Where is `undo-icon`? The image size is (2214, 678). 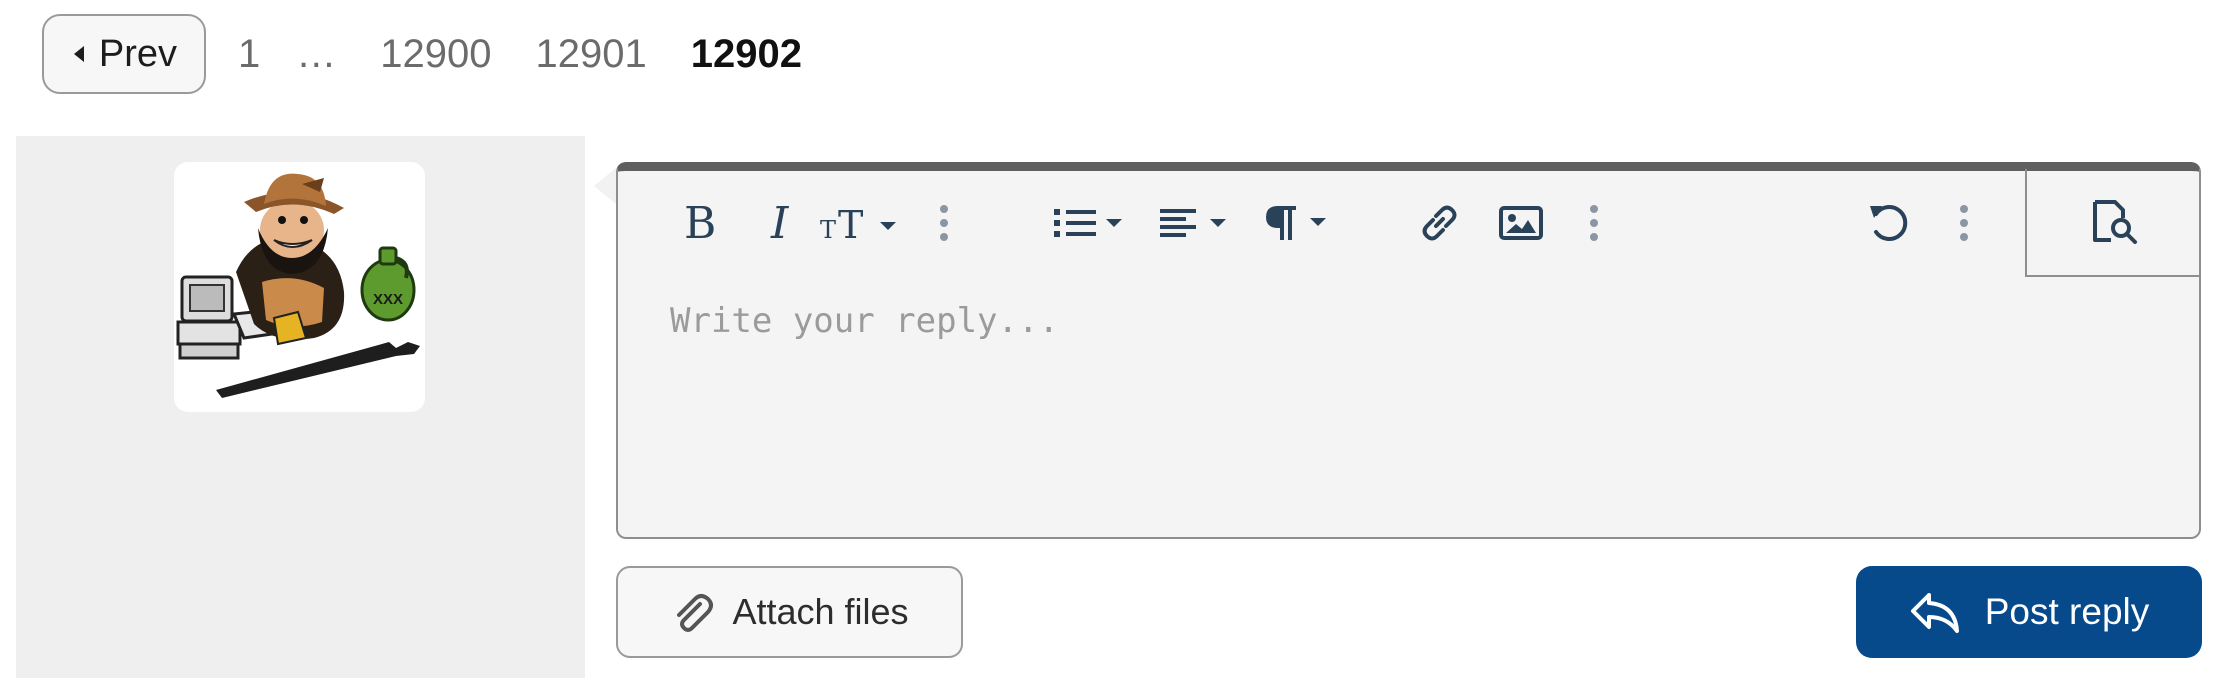 undo-icon is located at coordinates (1889, 223).